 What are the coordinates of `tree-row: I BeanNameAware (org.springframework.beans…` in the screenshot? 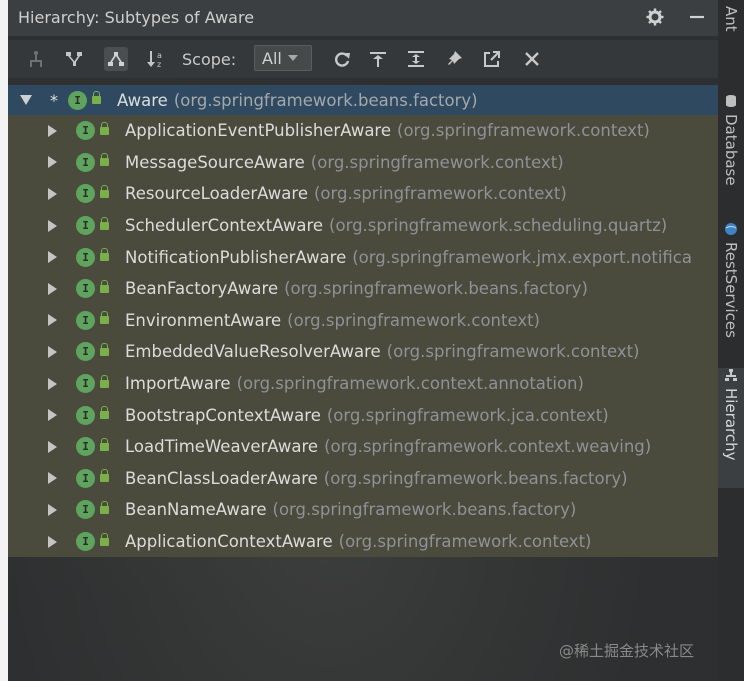 It's located at (363, 510).